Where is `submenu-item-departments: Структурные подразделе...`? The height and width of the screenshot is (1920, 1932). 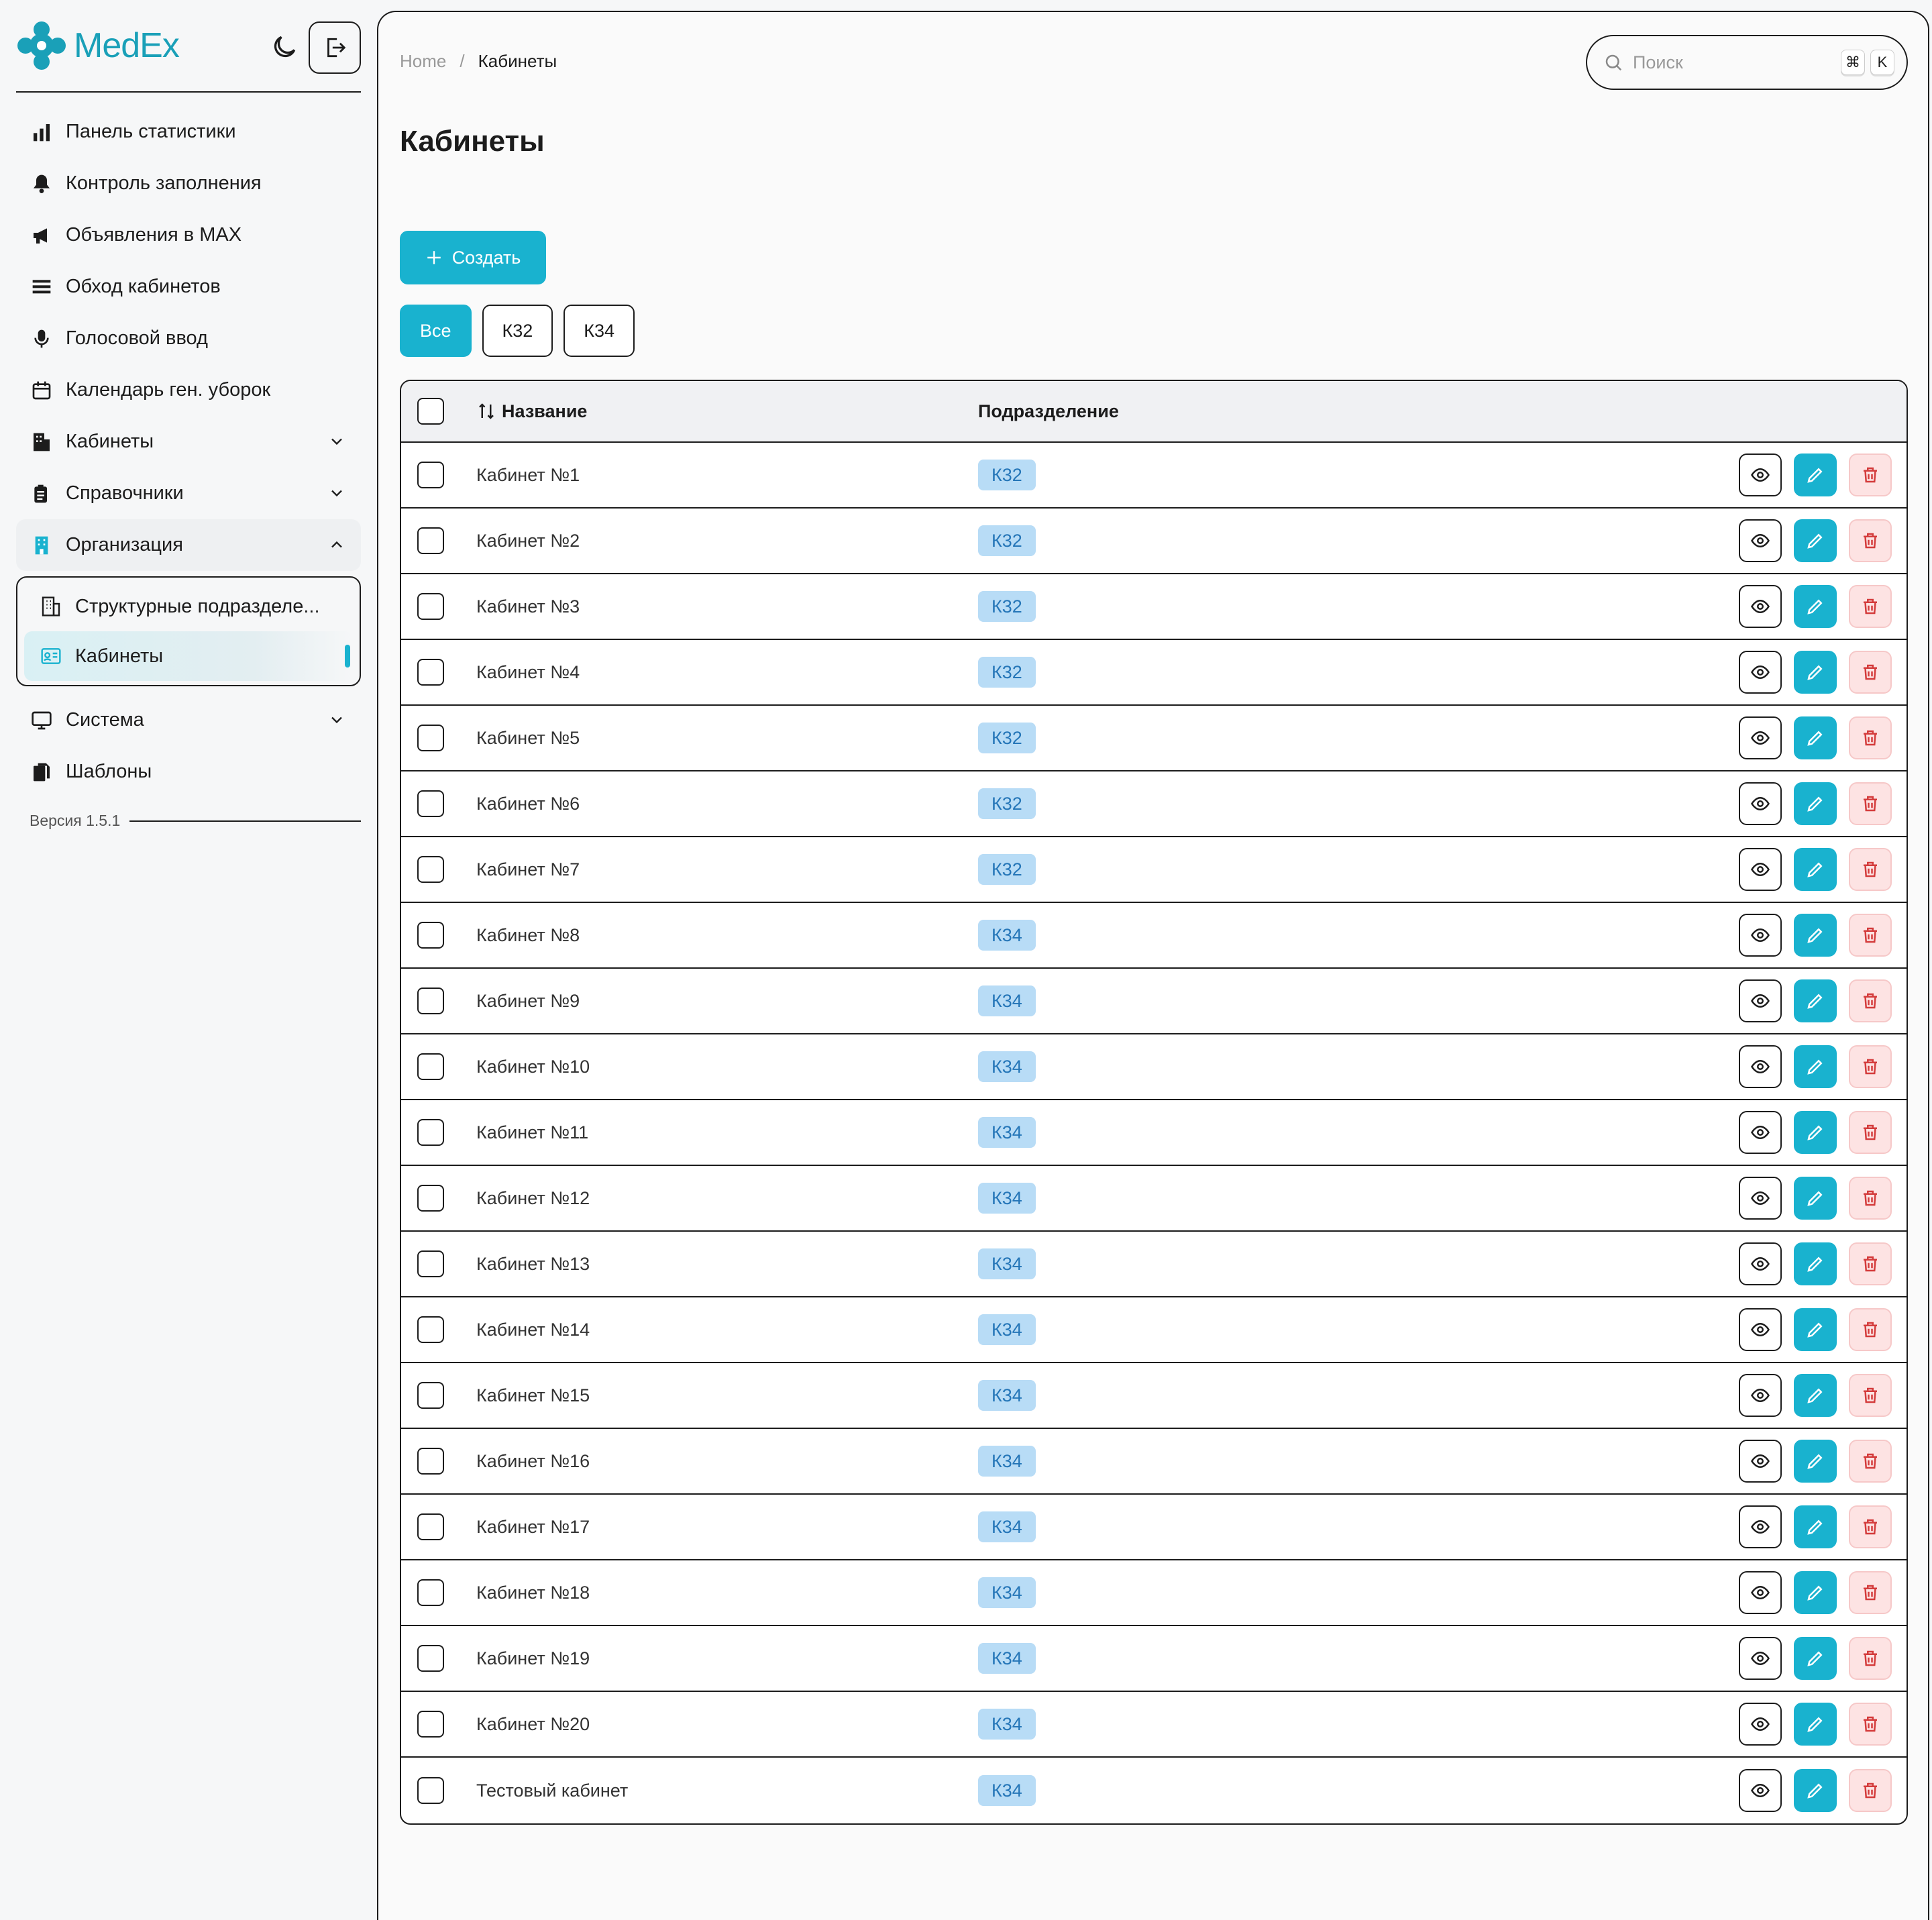
submenu-item-departments: Структурные подразделе... is located at coordinates (188, 607).